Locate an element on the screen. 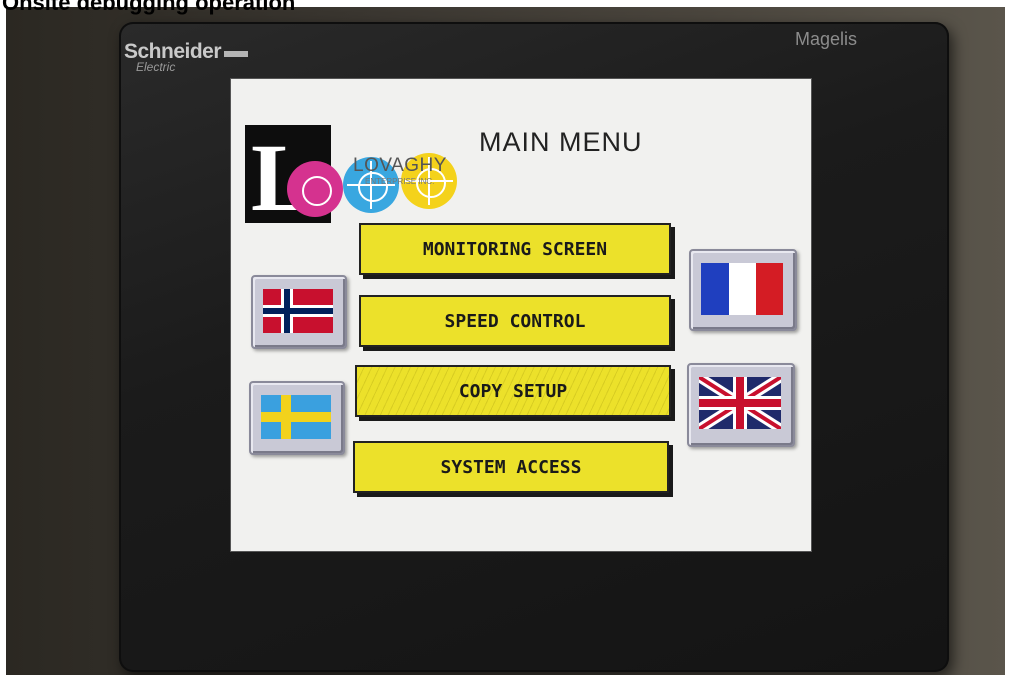 This screenshot has height=679, width=1011. uk-flag-icon is located at coordinates (740, 403).